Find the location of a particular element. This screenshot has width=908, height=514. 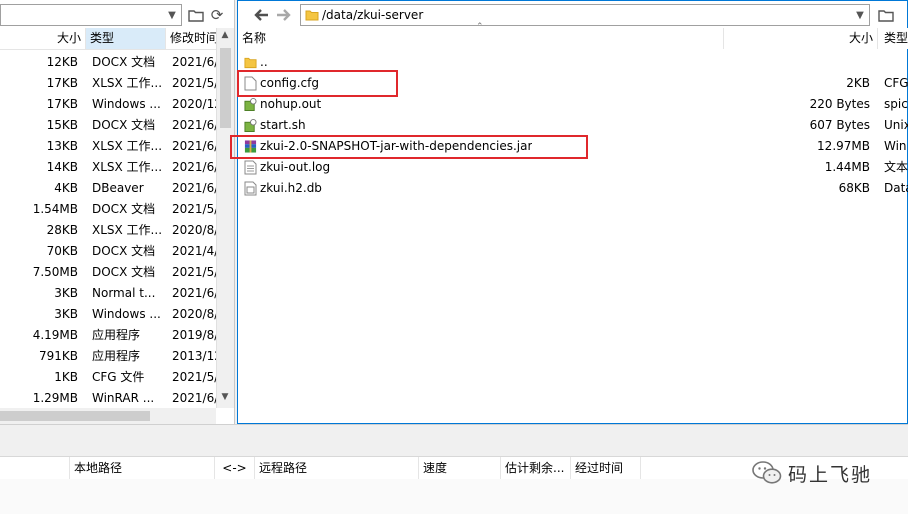

remote-path-text: /data/zkui-server is located at coordinates (373, 15).